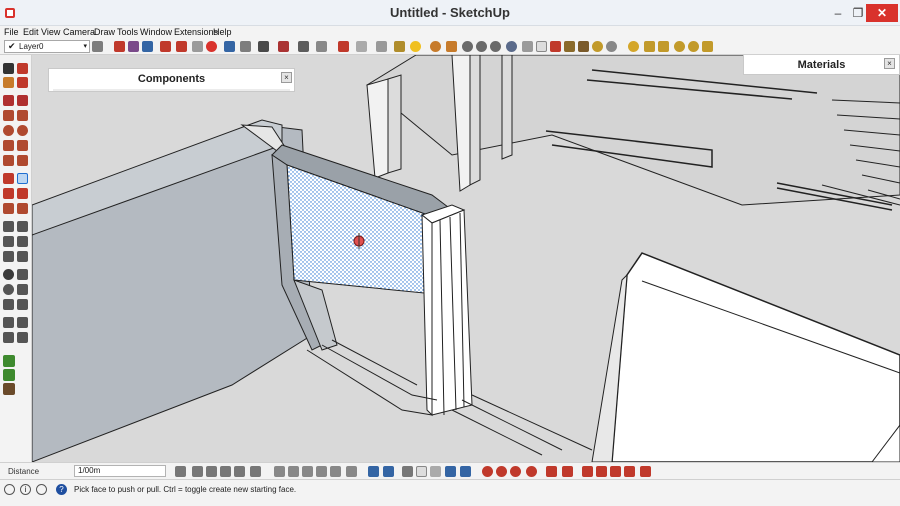 This screenshot has width=900, height=506. I want to click on view-left-icon, so click(597, 46).